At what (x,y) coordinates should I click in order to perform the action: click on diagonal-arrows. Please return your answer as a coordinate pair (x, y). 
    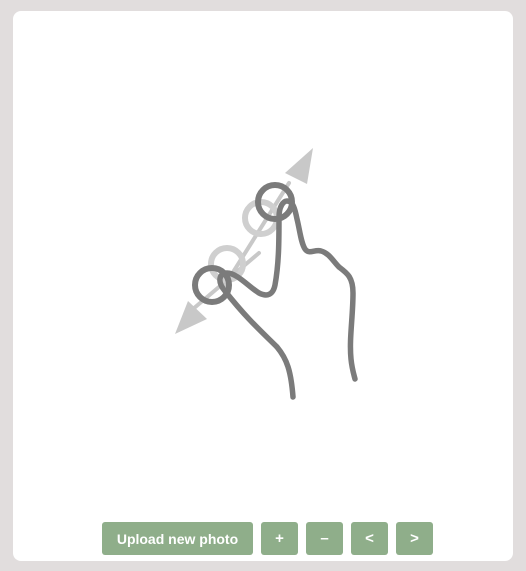
    Looking at the image, I should click on (244, 241).